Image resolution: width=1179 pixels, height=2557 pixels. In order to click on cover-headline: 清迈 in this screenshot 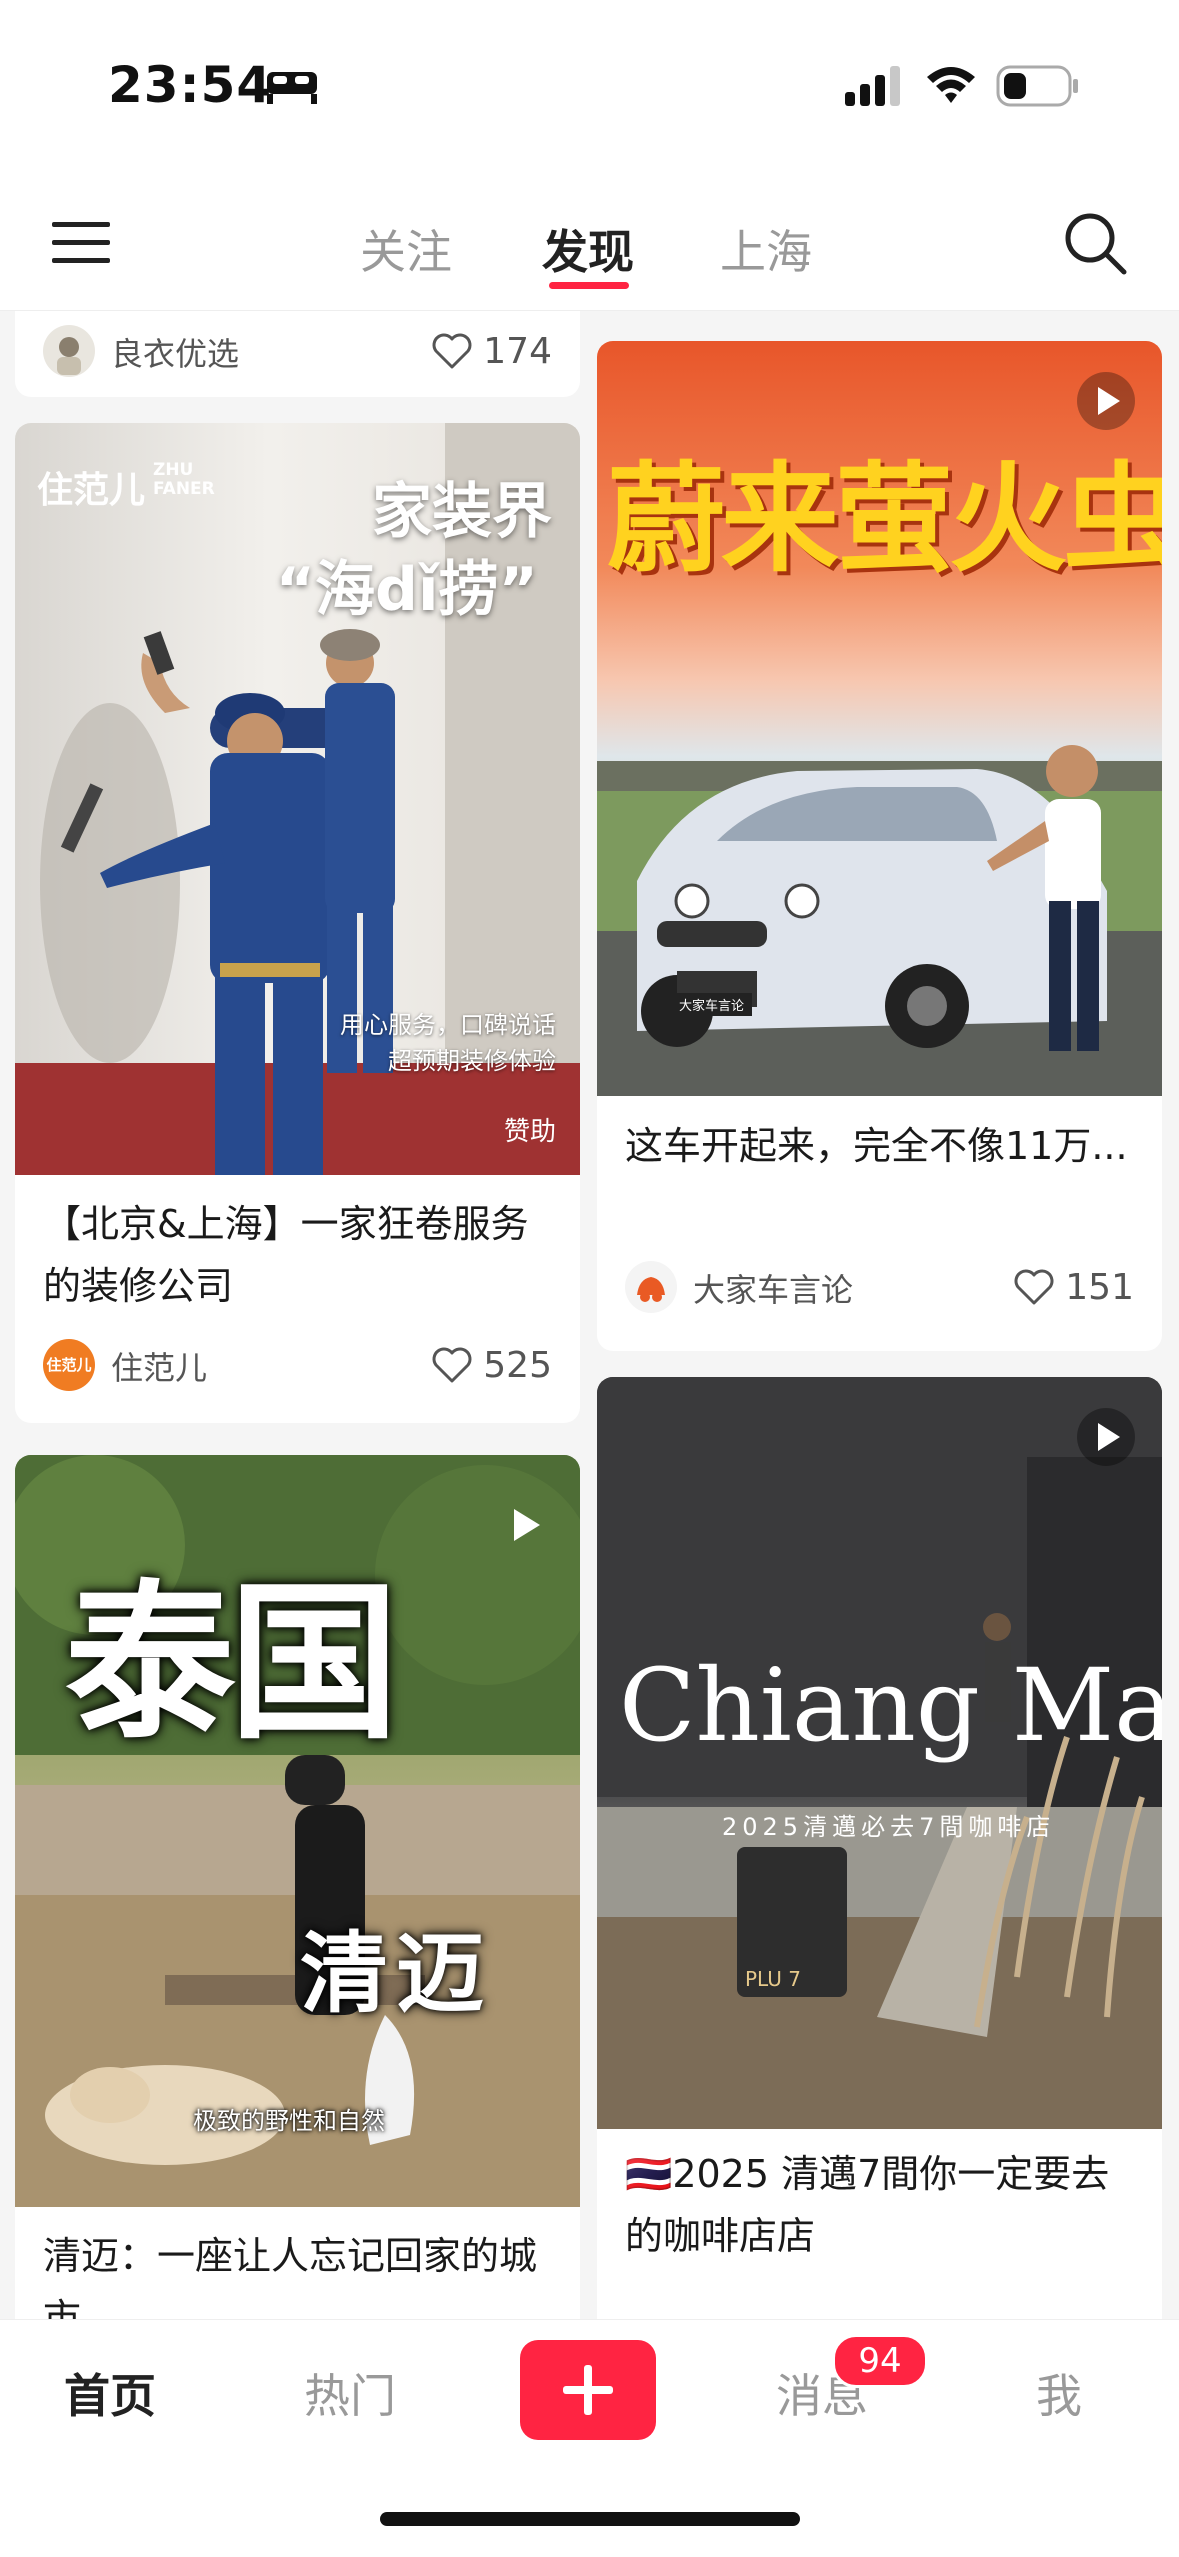, I will do `click(396, 1973)`.